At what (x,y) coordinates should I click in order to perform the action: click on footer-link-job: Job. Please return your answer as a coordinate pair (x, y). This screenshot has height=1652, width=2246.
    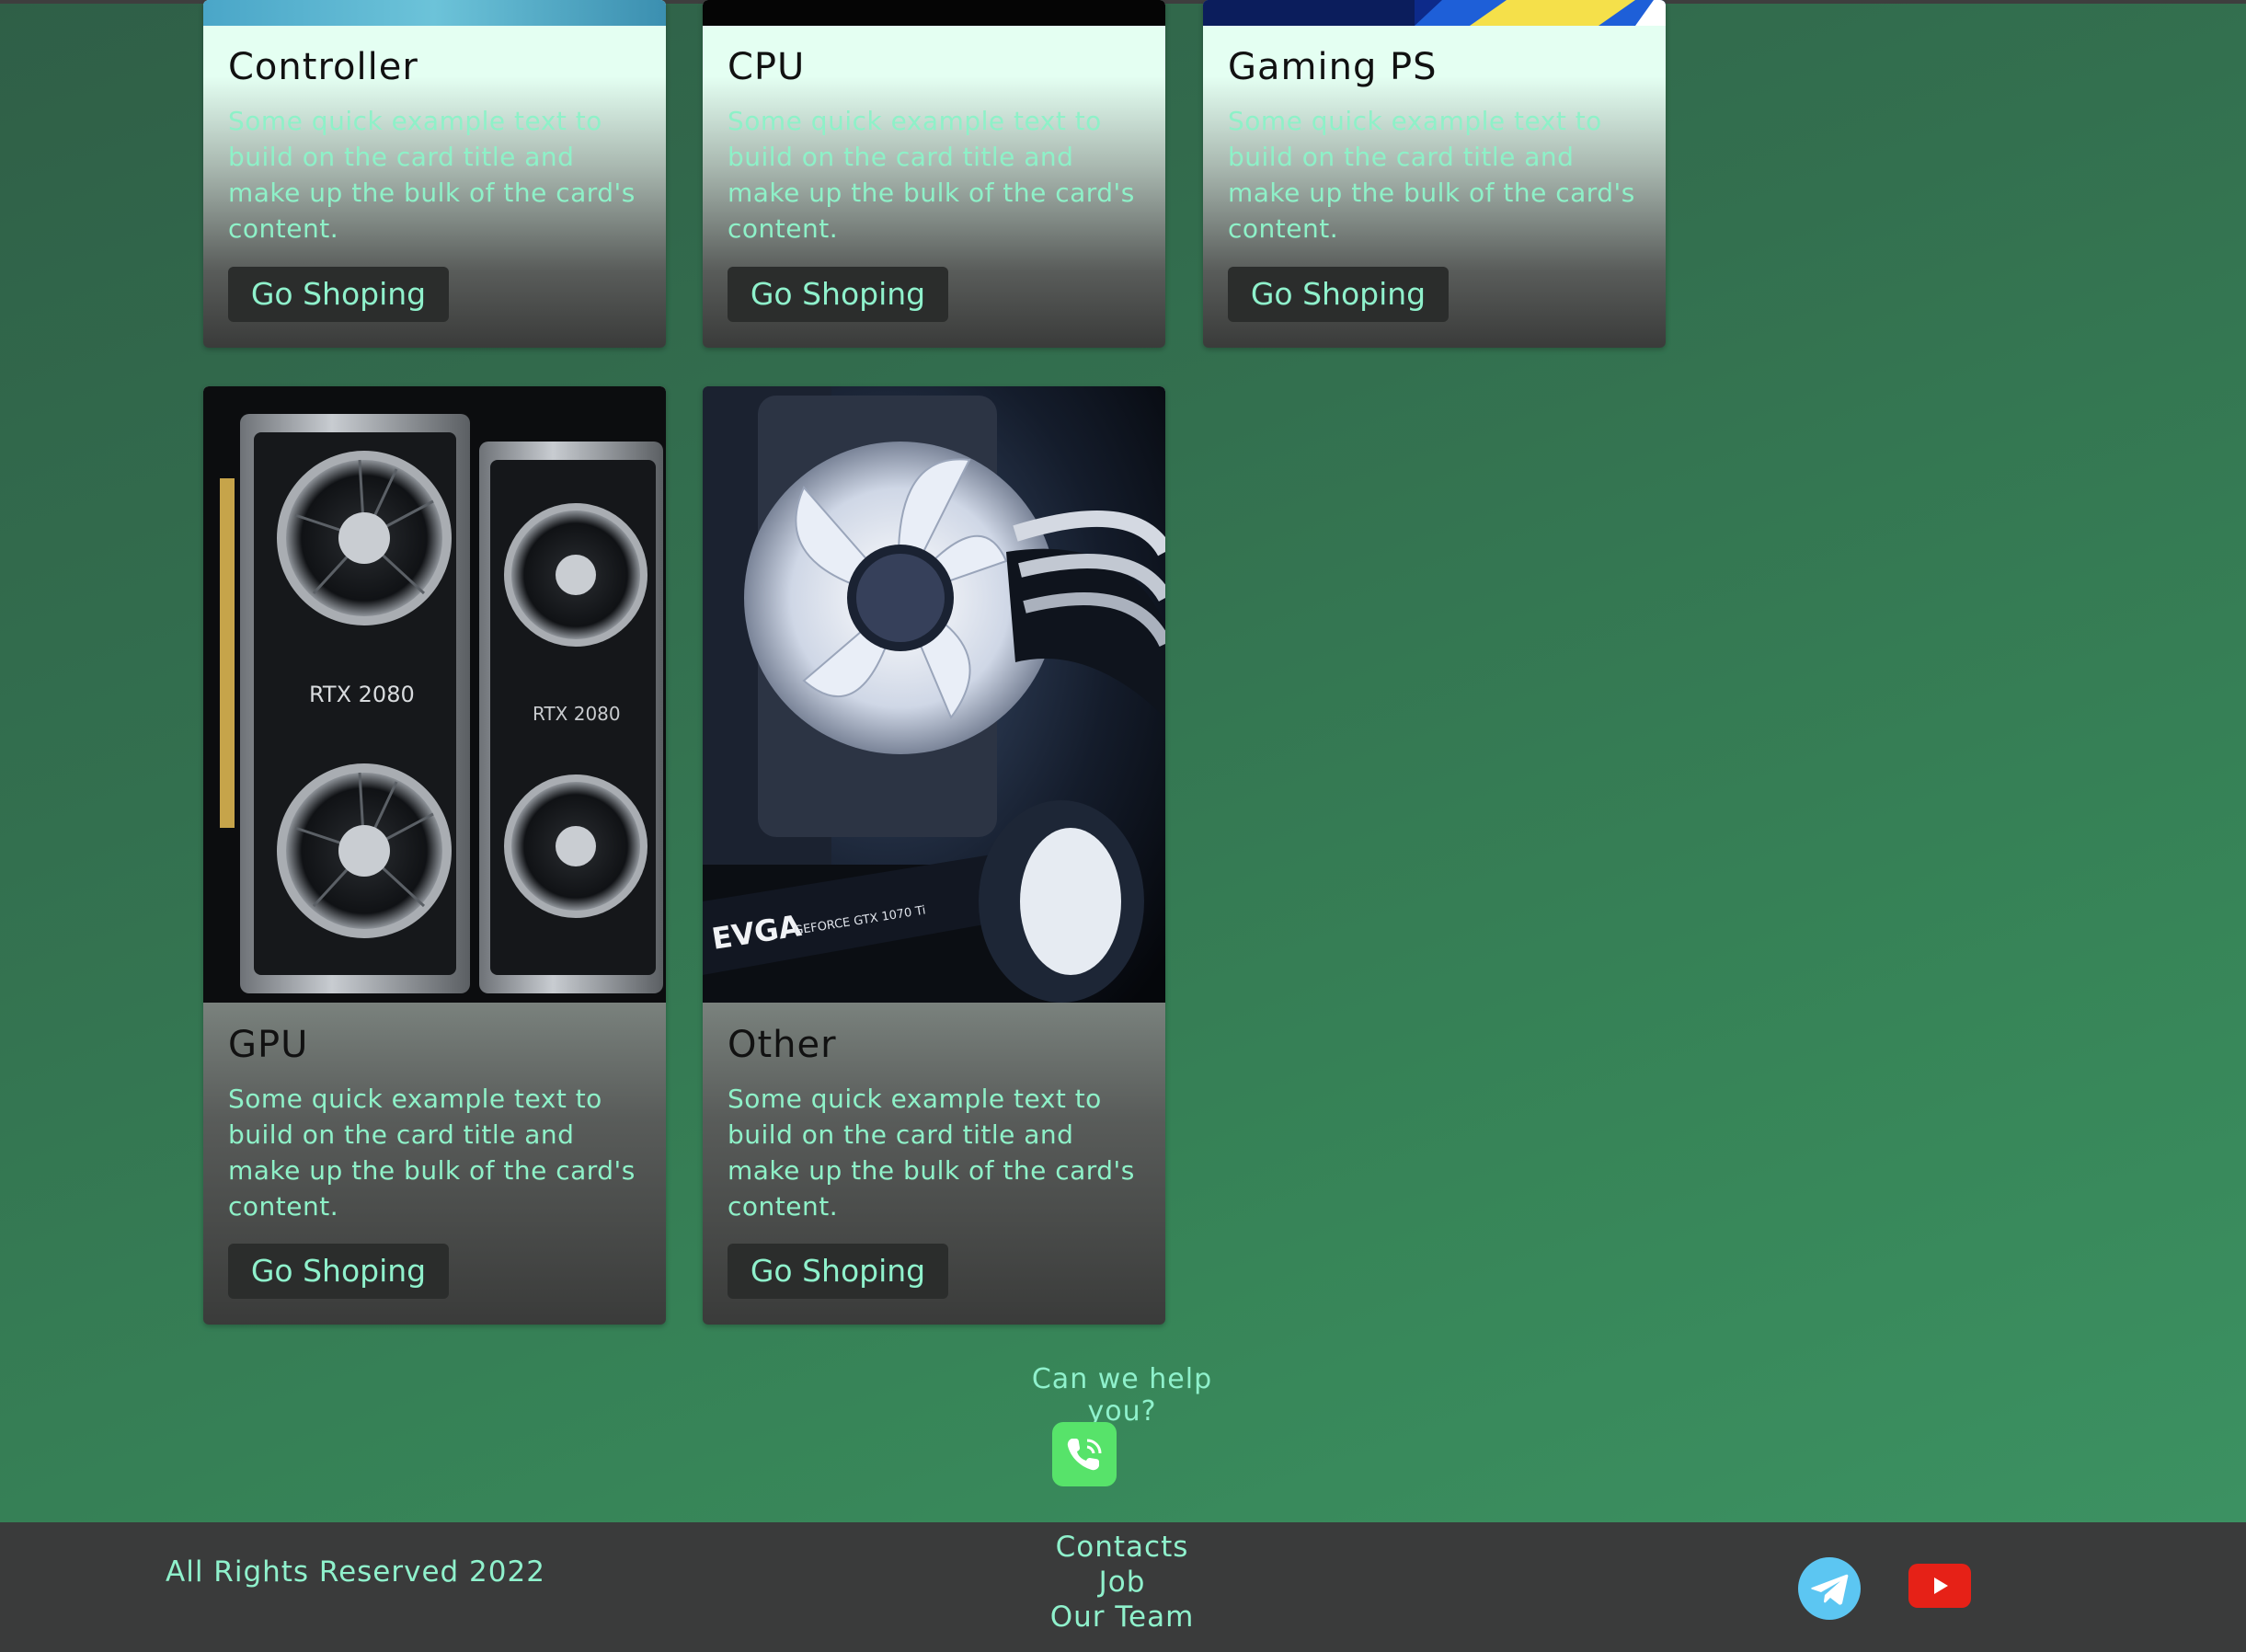
    Looking at the image, I should click on (1122, 1582).